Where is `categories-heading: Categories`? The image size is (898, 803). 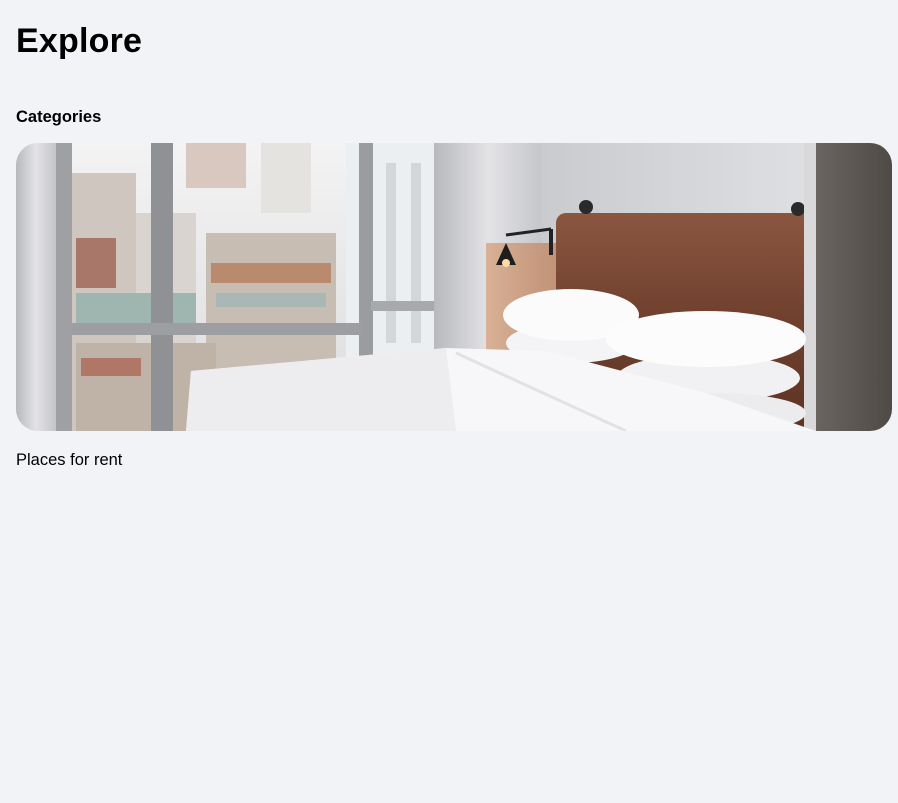 categories-heading: Categories is located at coordinates (59, 117).